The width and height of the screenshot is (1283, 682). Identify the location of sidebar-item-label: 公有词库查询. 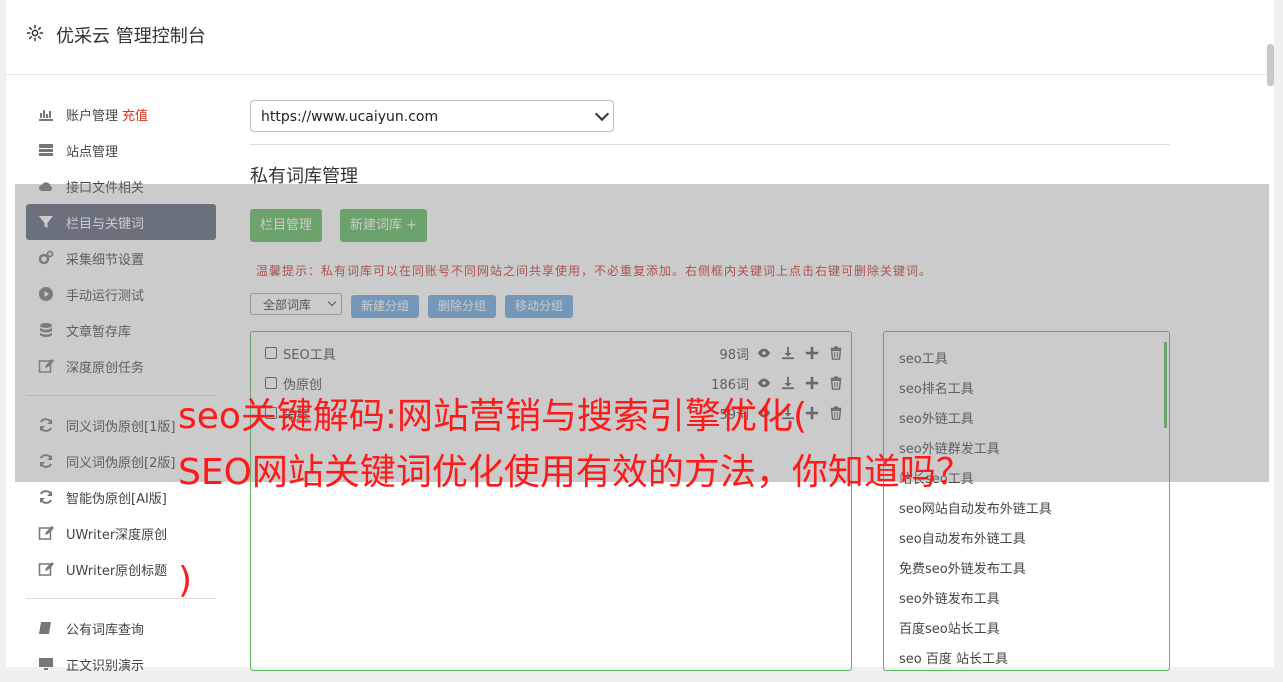
(105, 630).